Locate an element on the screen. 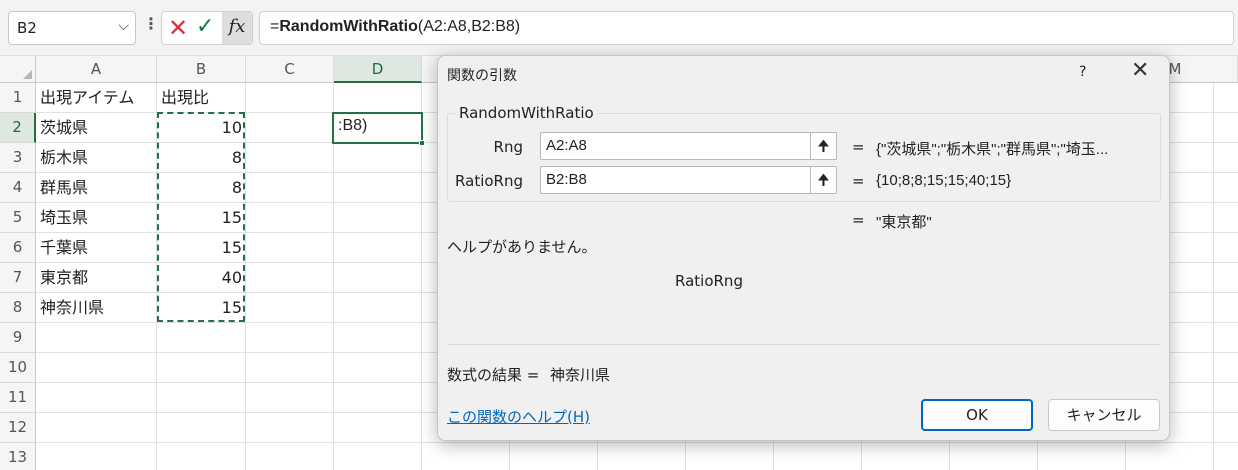 Image resolution: width=1238 pixels, height=470 pixels. dialog-title: 関数の引数 is located at coordinates (482, 76).